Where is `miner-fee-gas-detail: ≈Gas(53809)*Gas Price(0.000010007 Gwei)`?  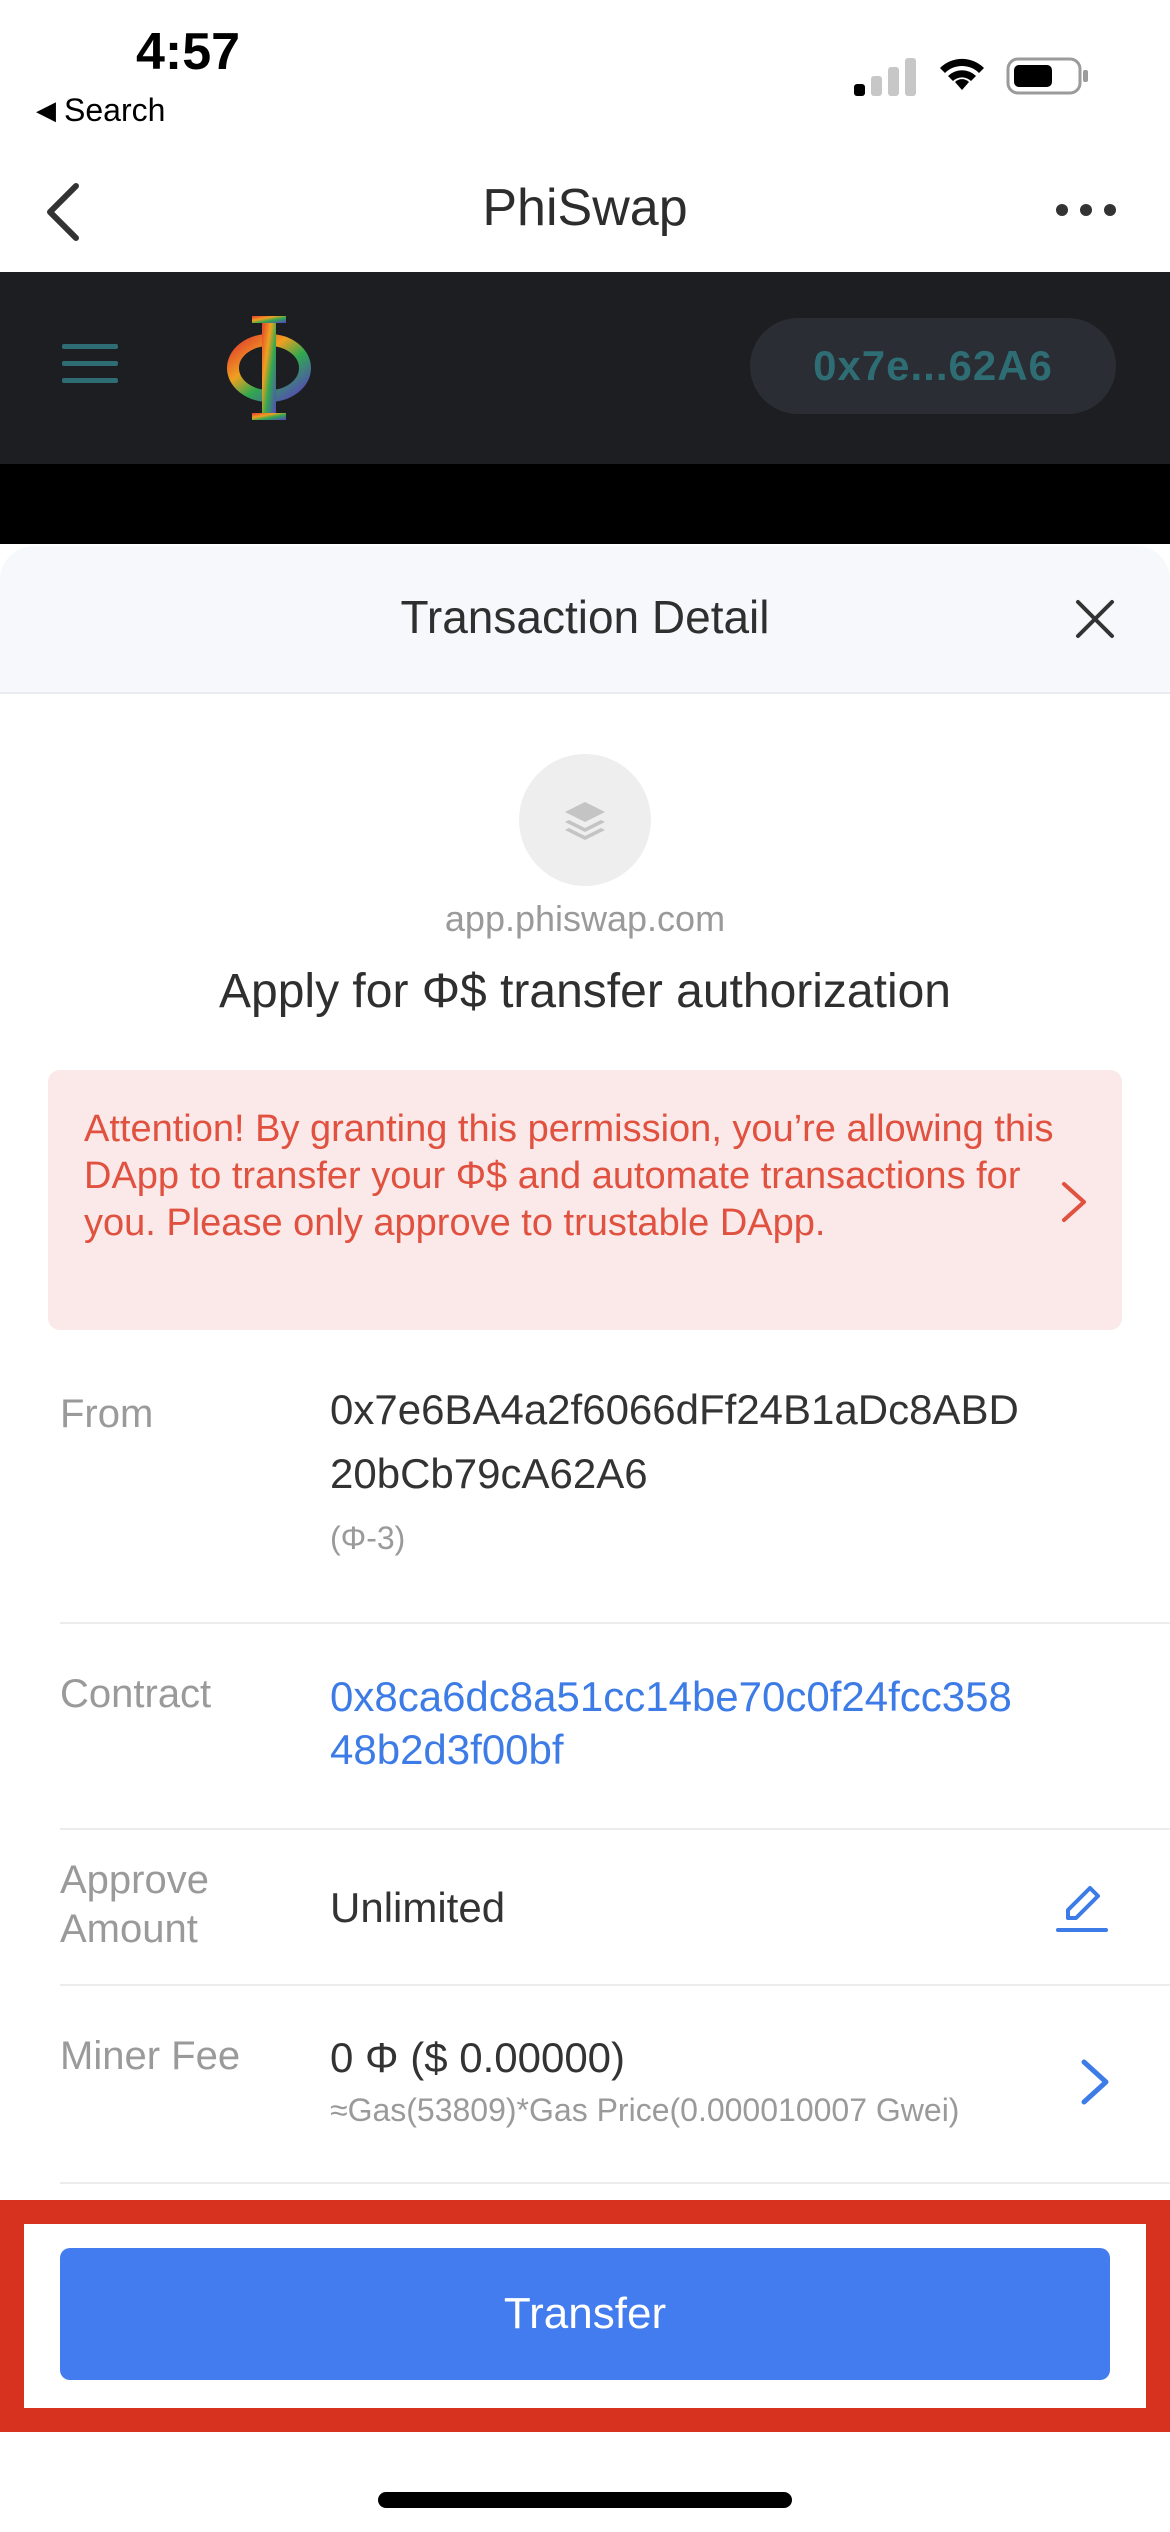 miner-fee-gas-detail: ≈Gas(53809)*Gas Price(0.000010007 Gwei) is located at coordinates (645, 2110).